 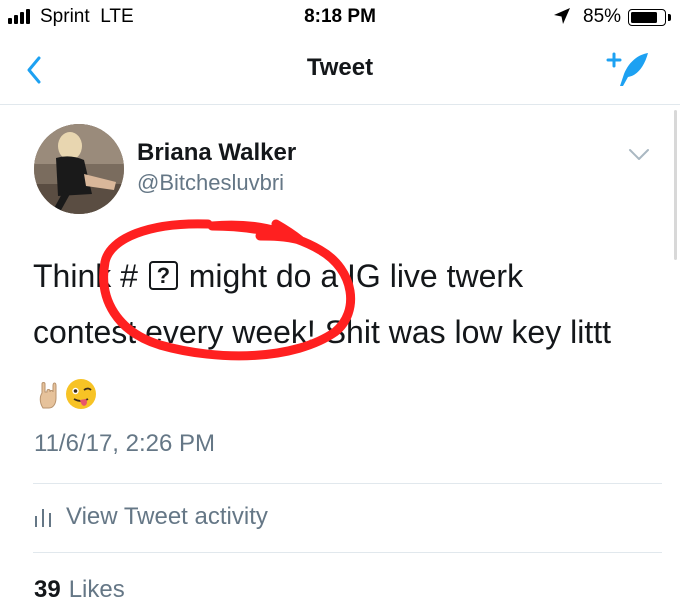 What do you see at coordinates (49, 390) in the screenshot?
I see `rock-on-hand-emoji` at bounding box center [49, 390].